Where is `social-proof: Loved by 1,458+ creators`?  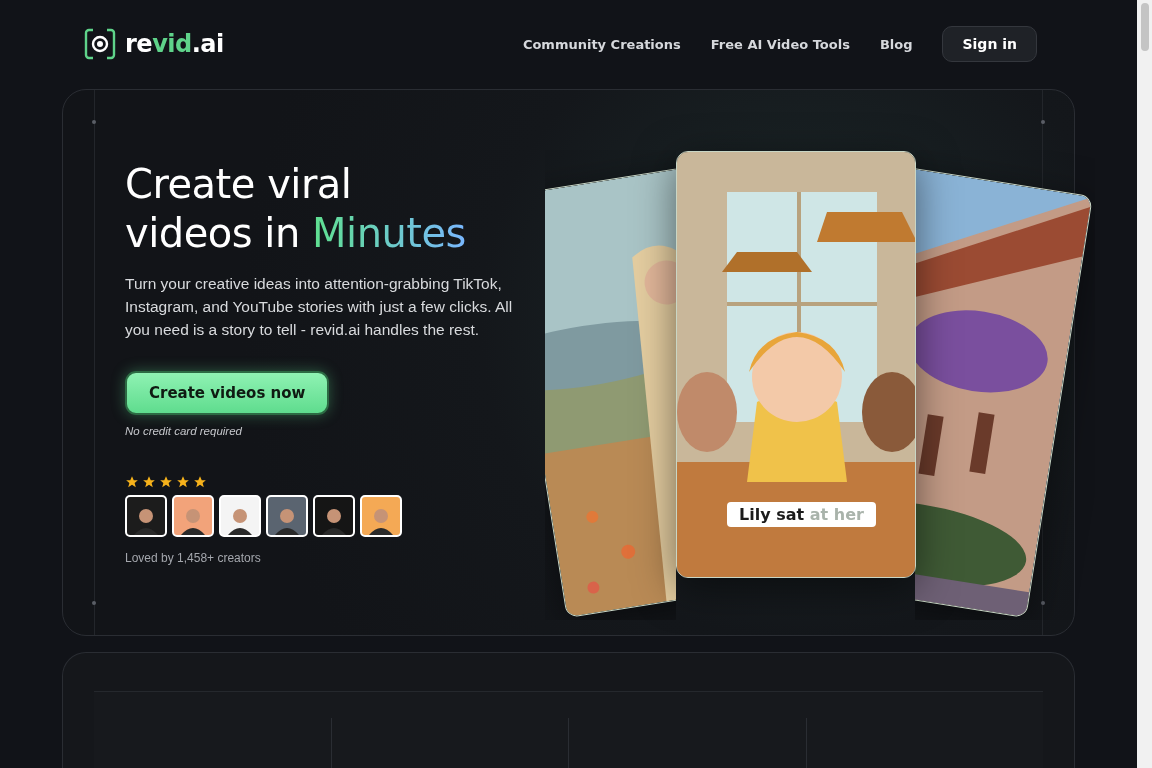
social-proof: Loved by 1,458+ creators is located at coordinates (193, 557).